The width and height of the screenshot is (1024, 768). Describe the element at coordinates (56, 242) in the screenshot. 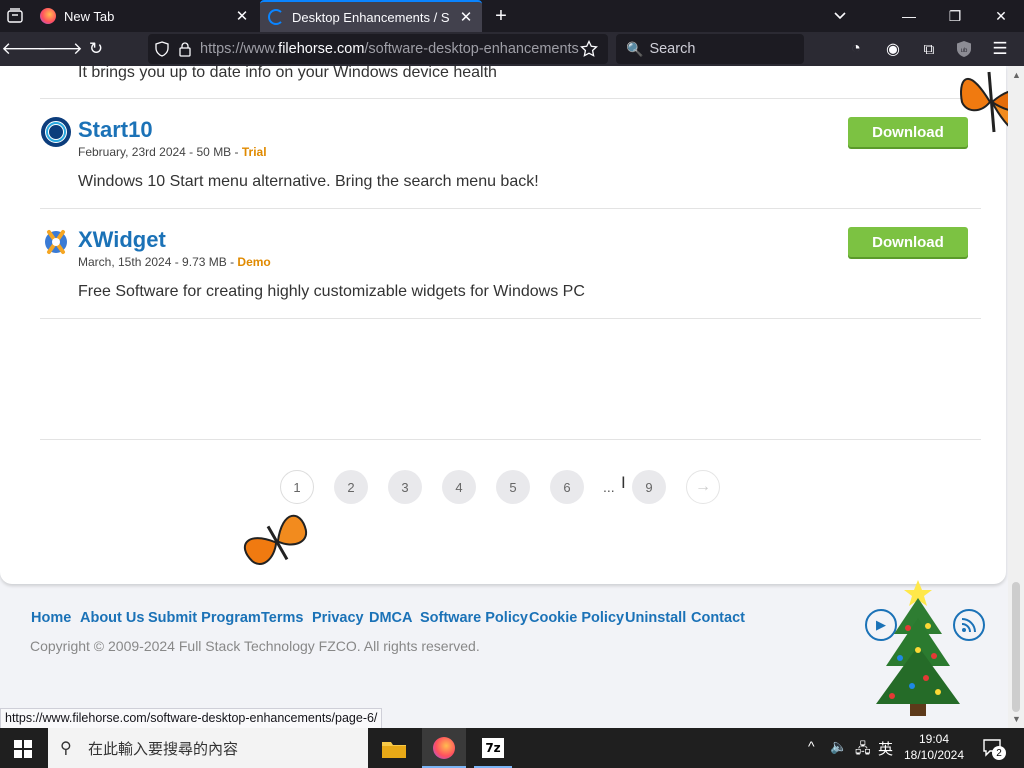

I see `xwidget-app-icon` at that location.